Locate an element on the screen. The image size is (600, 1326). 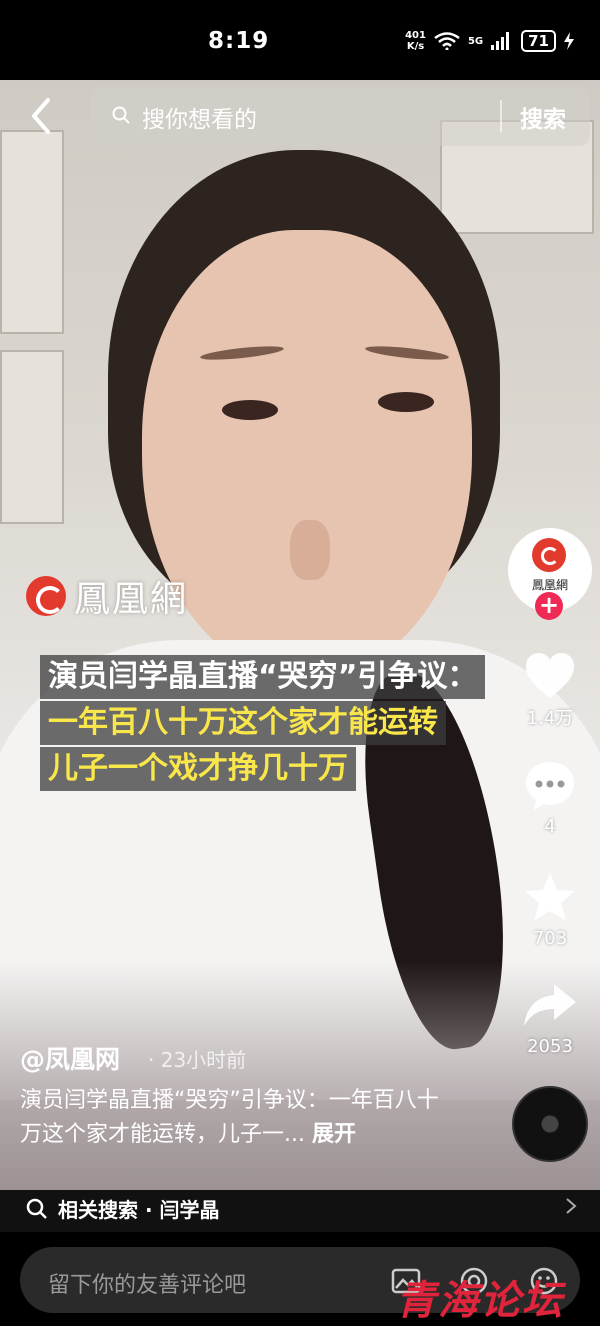
expand-button: 展开 is located at coordinates (334, 1134).